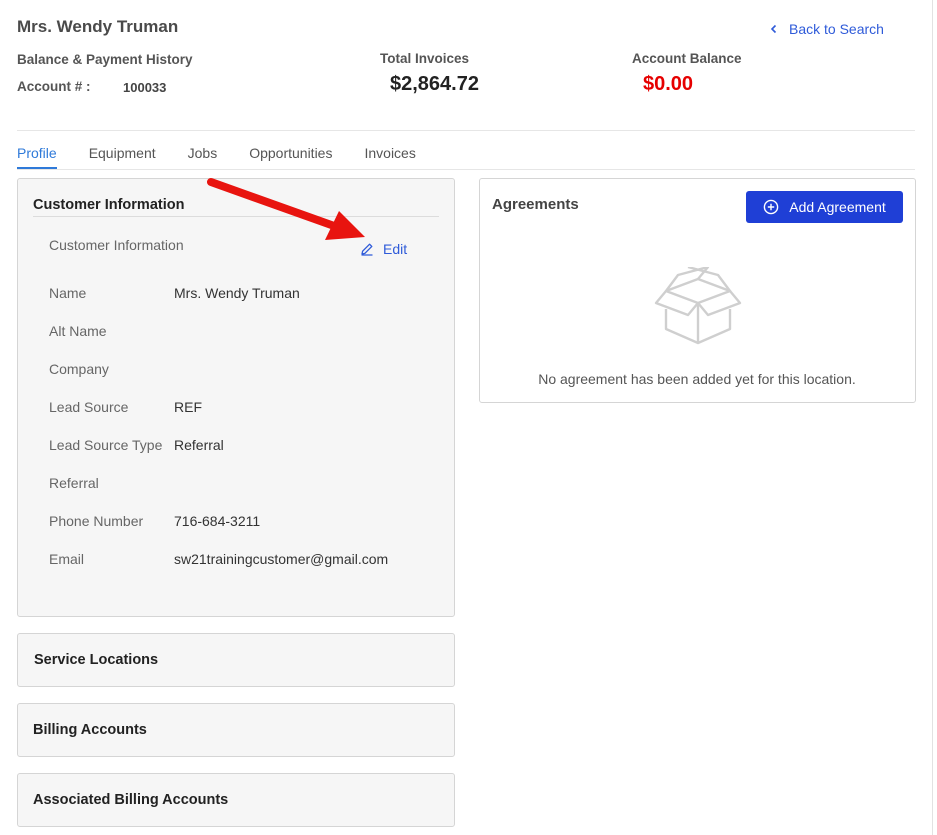 The height and width of the screenshot is (835, 937). Describe the element at coordinates (79, 369) in the screenshot. I see `field-label-company: Company` at that location.